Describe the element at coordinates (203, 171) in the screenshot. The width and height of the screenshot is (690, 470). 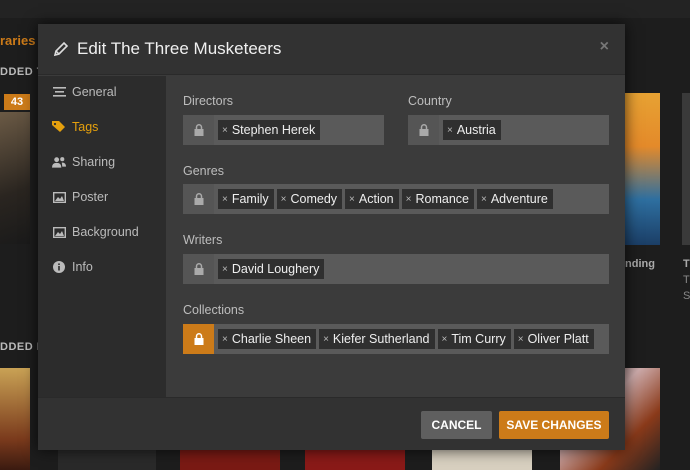
I see `genres-label: Genres` at that location.